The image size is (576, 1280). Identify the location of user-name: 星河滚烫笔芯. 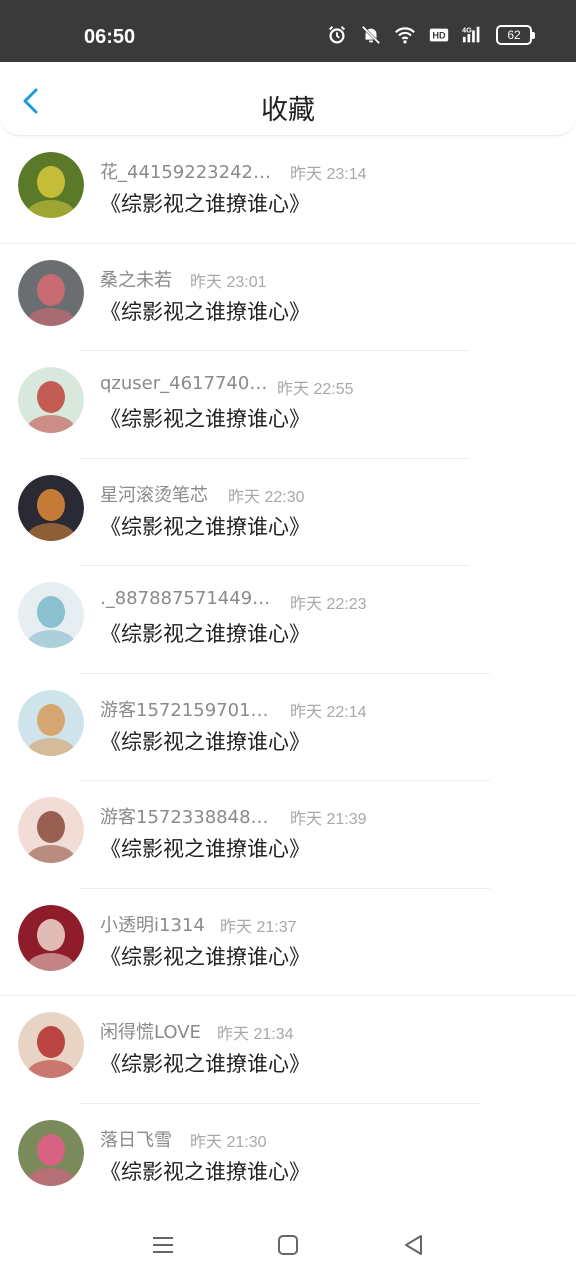
(154, 495).